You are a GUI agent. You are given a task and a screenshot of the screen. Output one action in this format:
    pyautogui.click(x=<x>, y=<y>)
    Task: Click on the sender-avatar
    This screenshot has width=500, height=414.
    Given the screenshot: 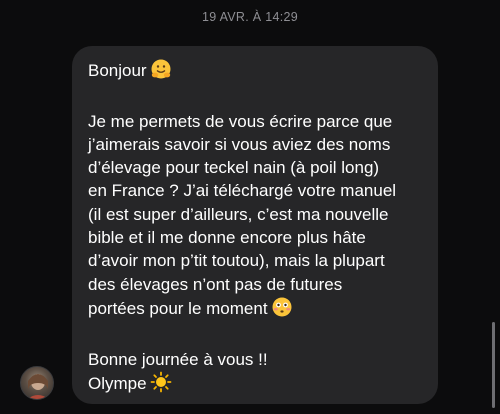 What is the action you would take?
    pyautogui.click(x=37, y=383)
    